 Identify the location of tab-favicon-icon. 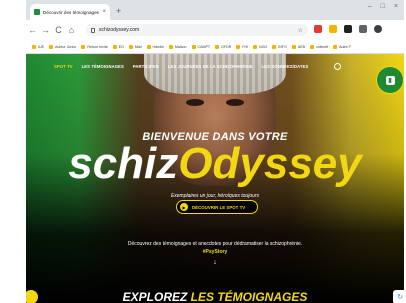
(37, 12).